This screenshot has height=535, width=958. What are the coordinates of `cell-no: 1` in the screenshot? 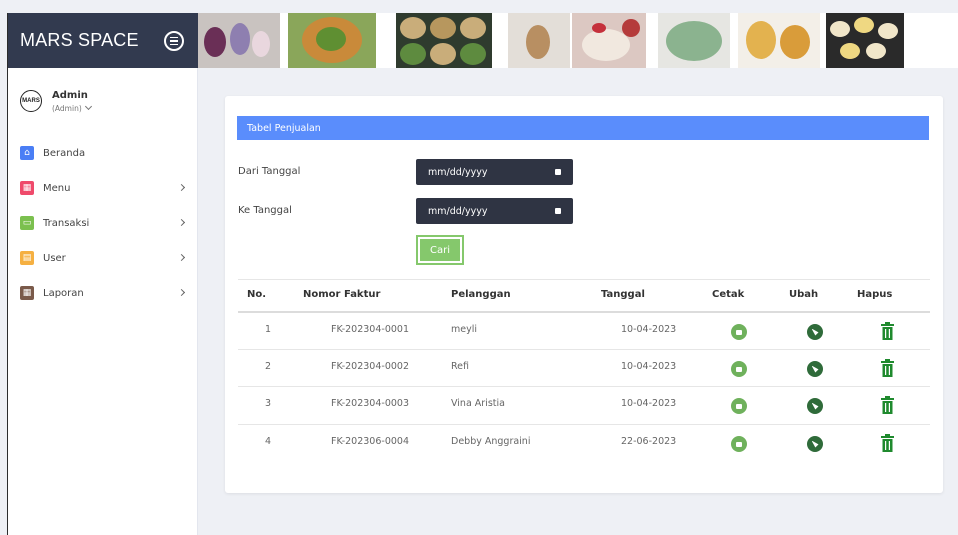 It's located at (268, 329).